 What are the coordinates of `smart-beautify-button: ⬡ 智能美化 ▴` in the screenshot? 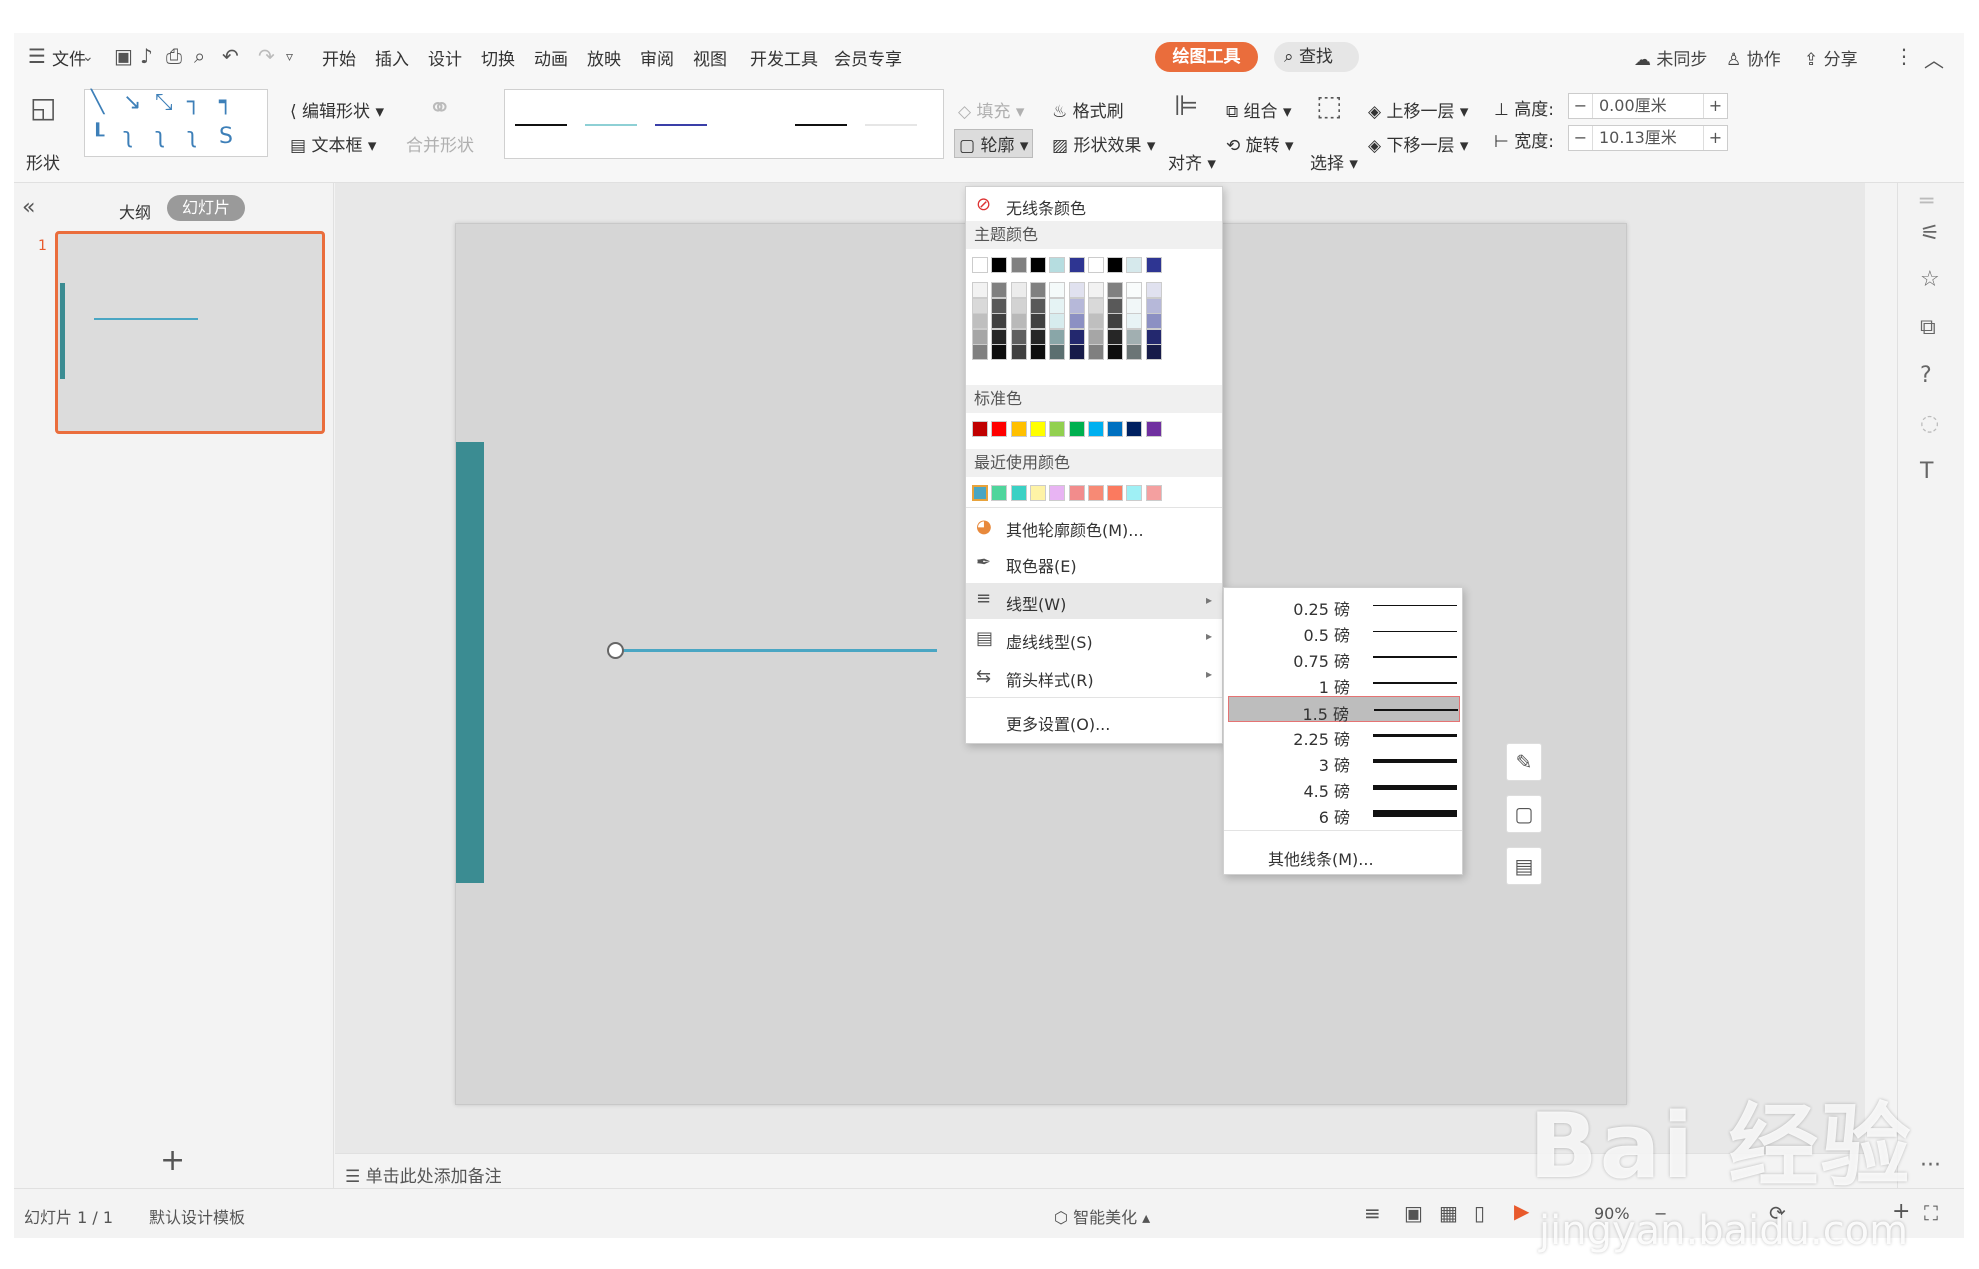 It's located at (1102, 1216).